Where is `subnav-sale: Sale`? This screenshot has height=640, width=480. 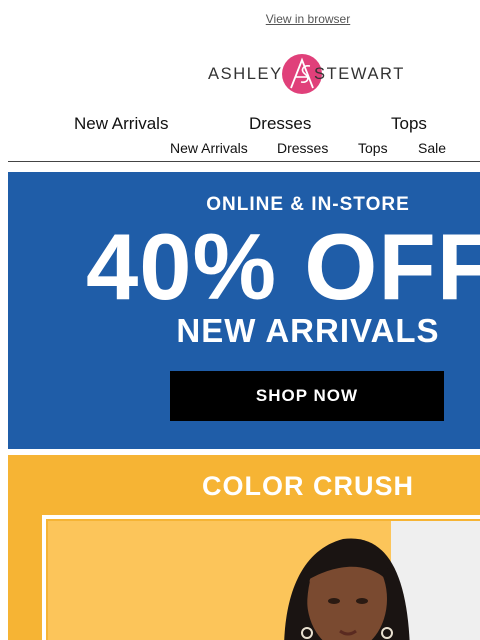
subnav-sale: Sale is located at coordinates (432, 148).